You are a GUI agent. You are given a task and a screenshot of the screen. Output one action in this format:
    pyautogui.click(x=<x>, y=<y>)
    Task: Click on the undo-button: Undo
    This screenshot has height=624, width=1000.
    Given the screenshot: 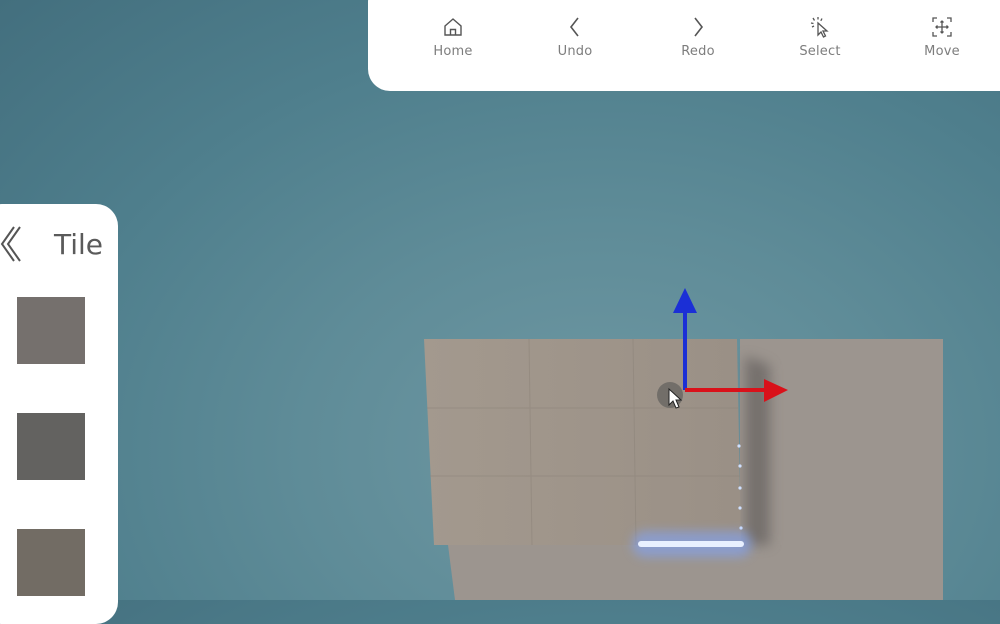 What is the action you would take?
    pyautogui.click(x=575, y=35)
    